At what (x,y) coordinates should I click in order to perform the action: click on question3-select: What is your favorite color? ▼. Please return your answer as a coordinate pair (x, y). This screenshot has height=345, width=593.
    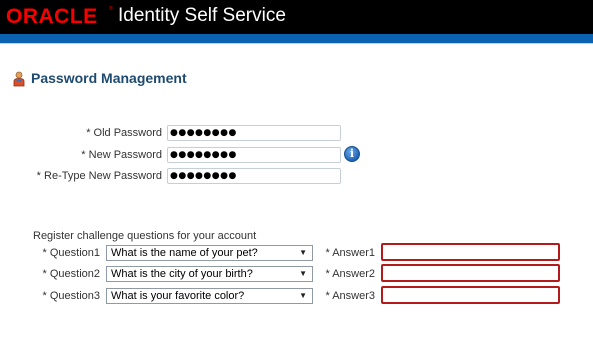
    Looking at the image, I should click on (209, 296).